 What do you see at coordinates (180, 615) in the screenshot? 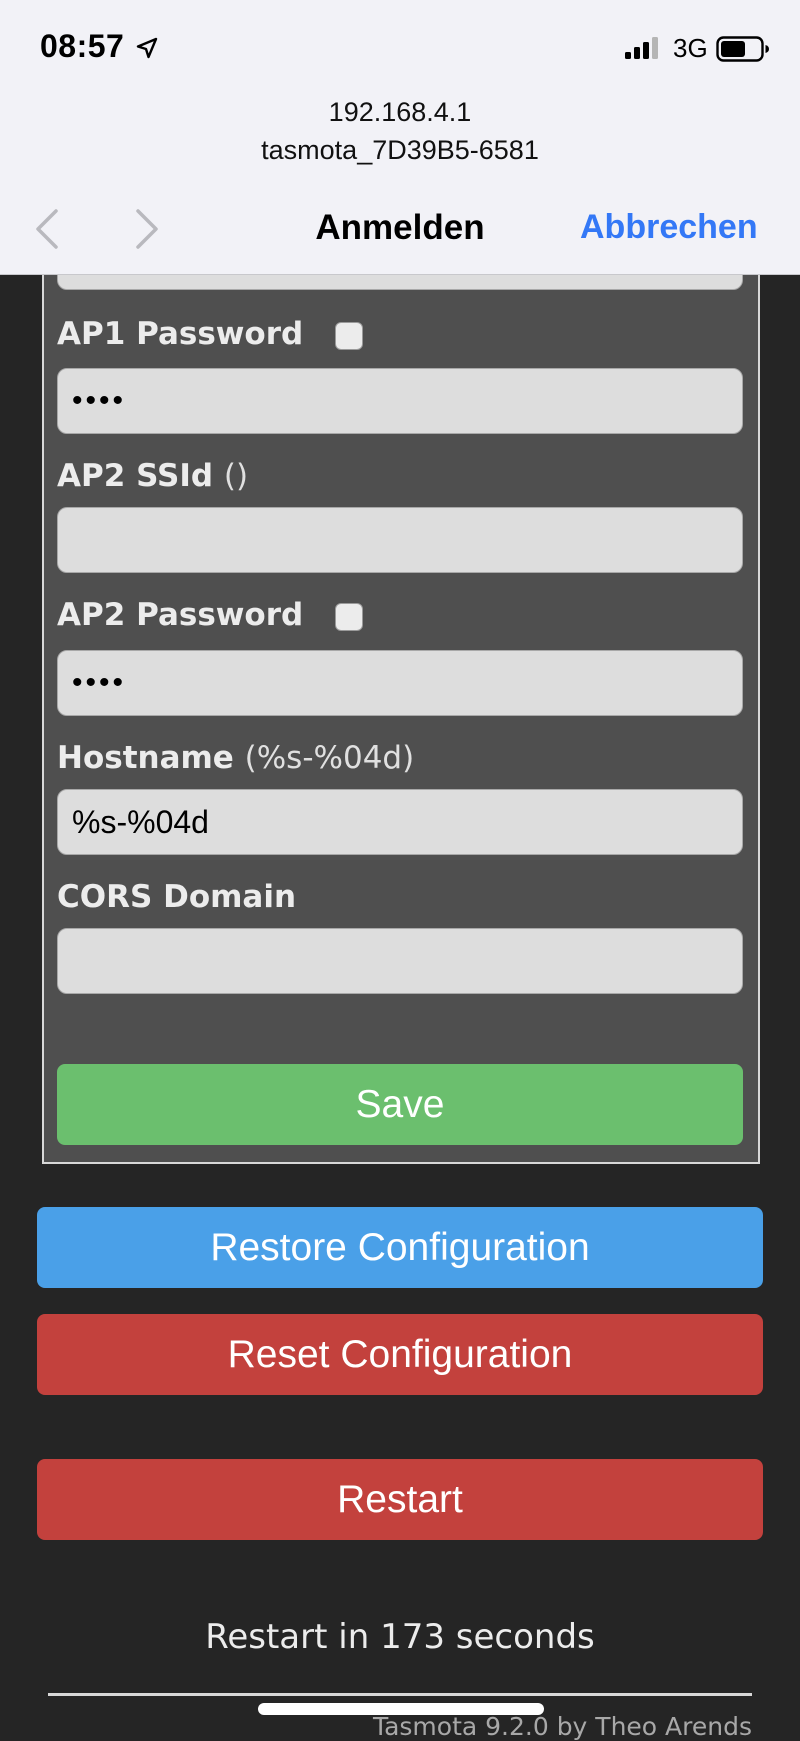
I see `ap2-password-label: AP2 Password` at bounding box center [180, 615].